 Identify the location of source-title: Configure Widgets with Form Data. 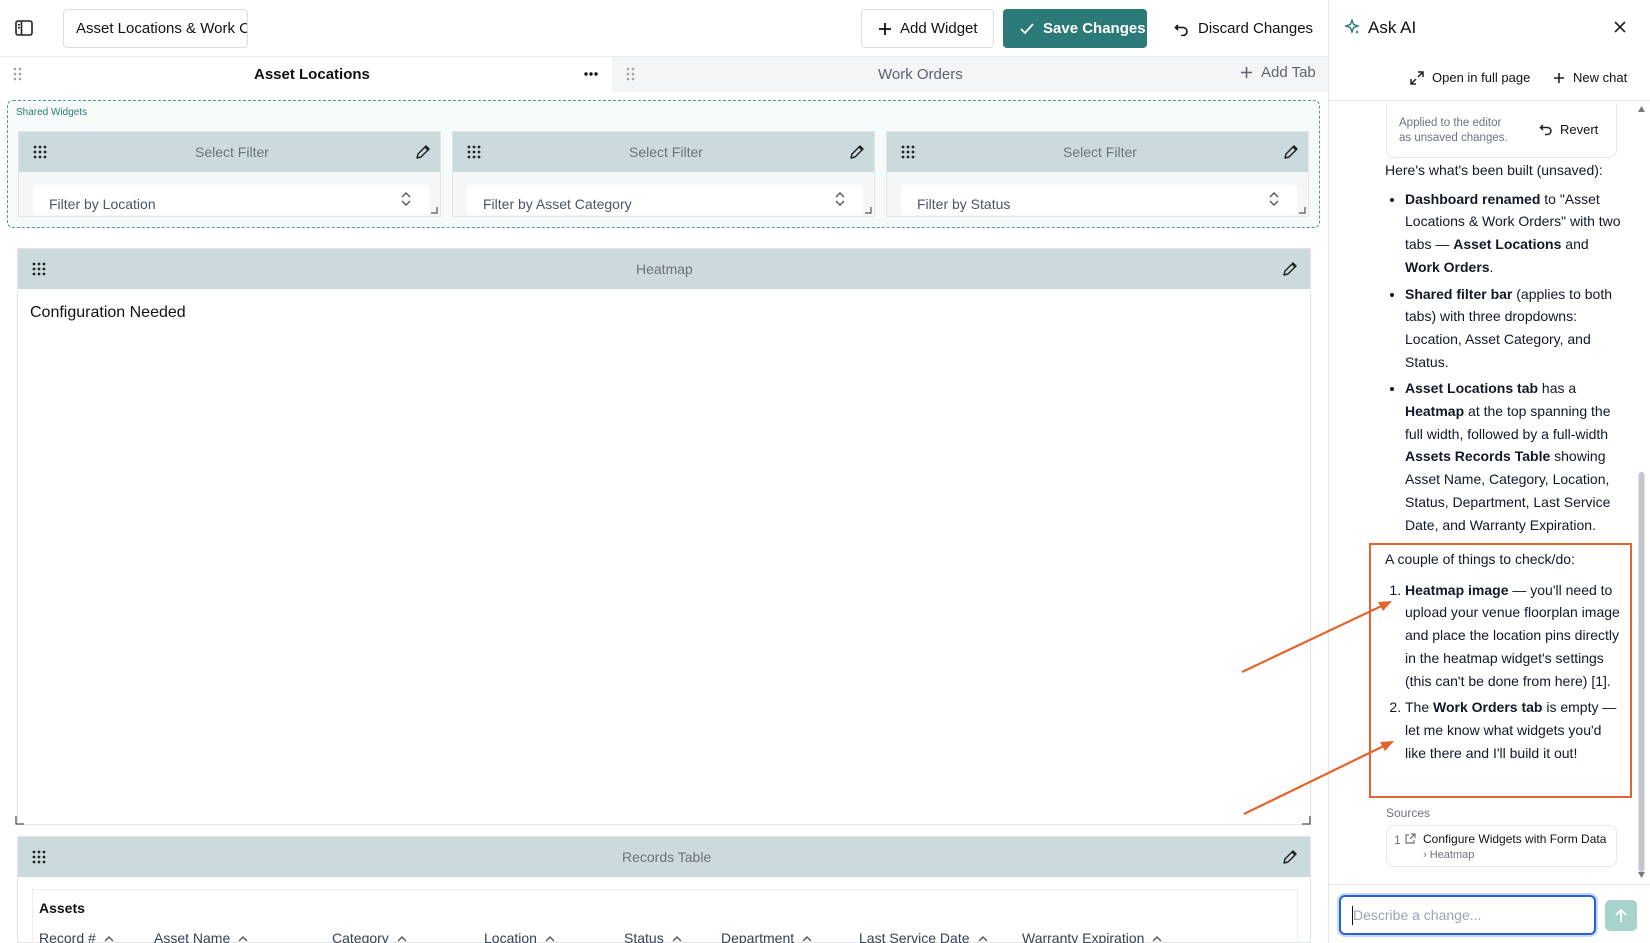
(1515, 839).